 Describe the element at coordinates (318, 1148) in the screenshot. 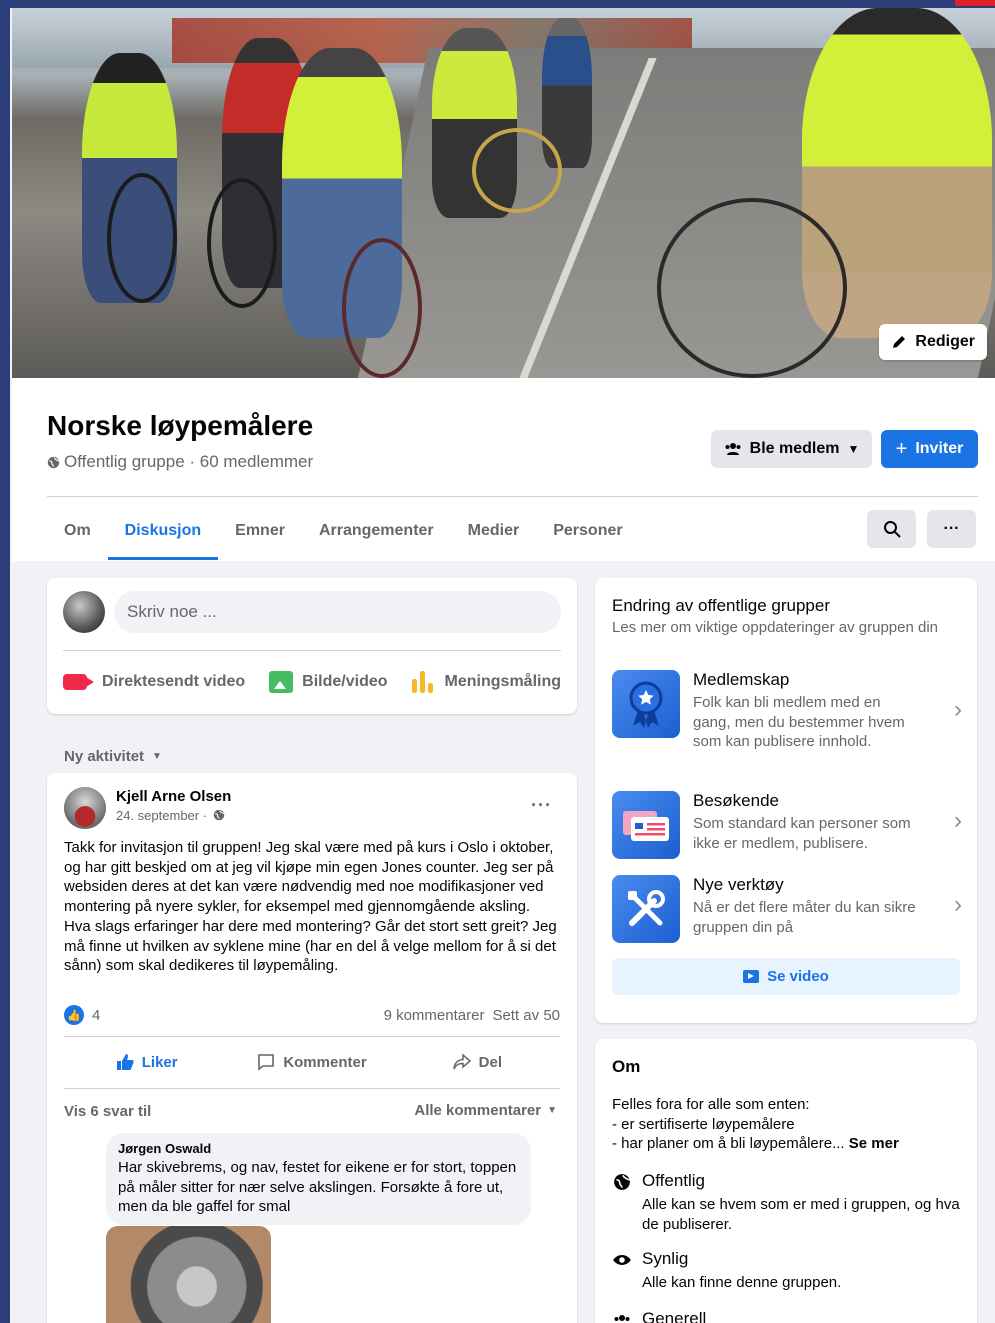

I see `comment-author: Jørgen Oswald` at that location.